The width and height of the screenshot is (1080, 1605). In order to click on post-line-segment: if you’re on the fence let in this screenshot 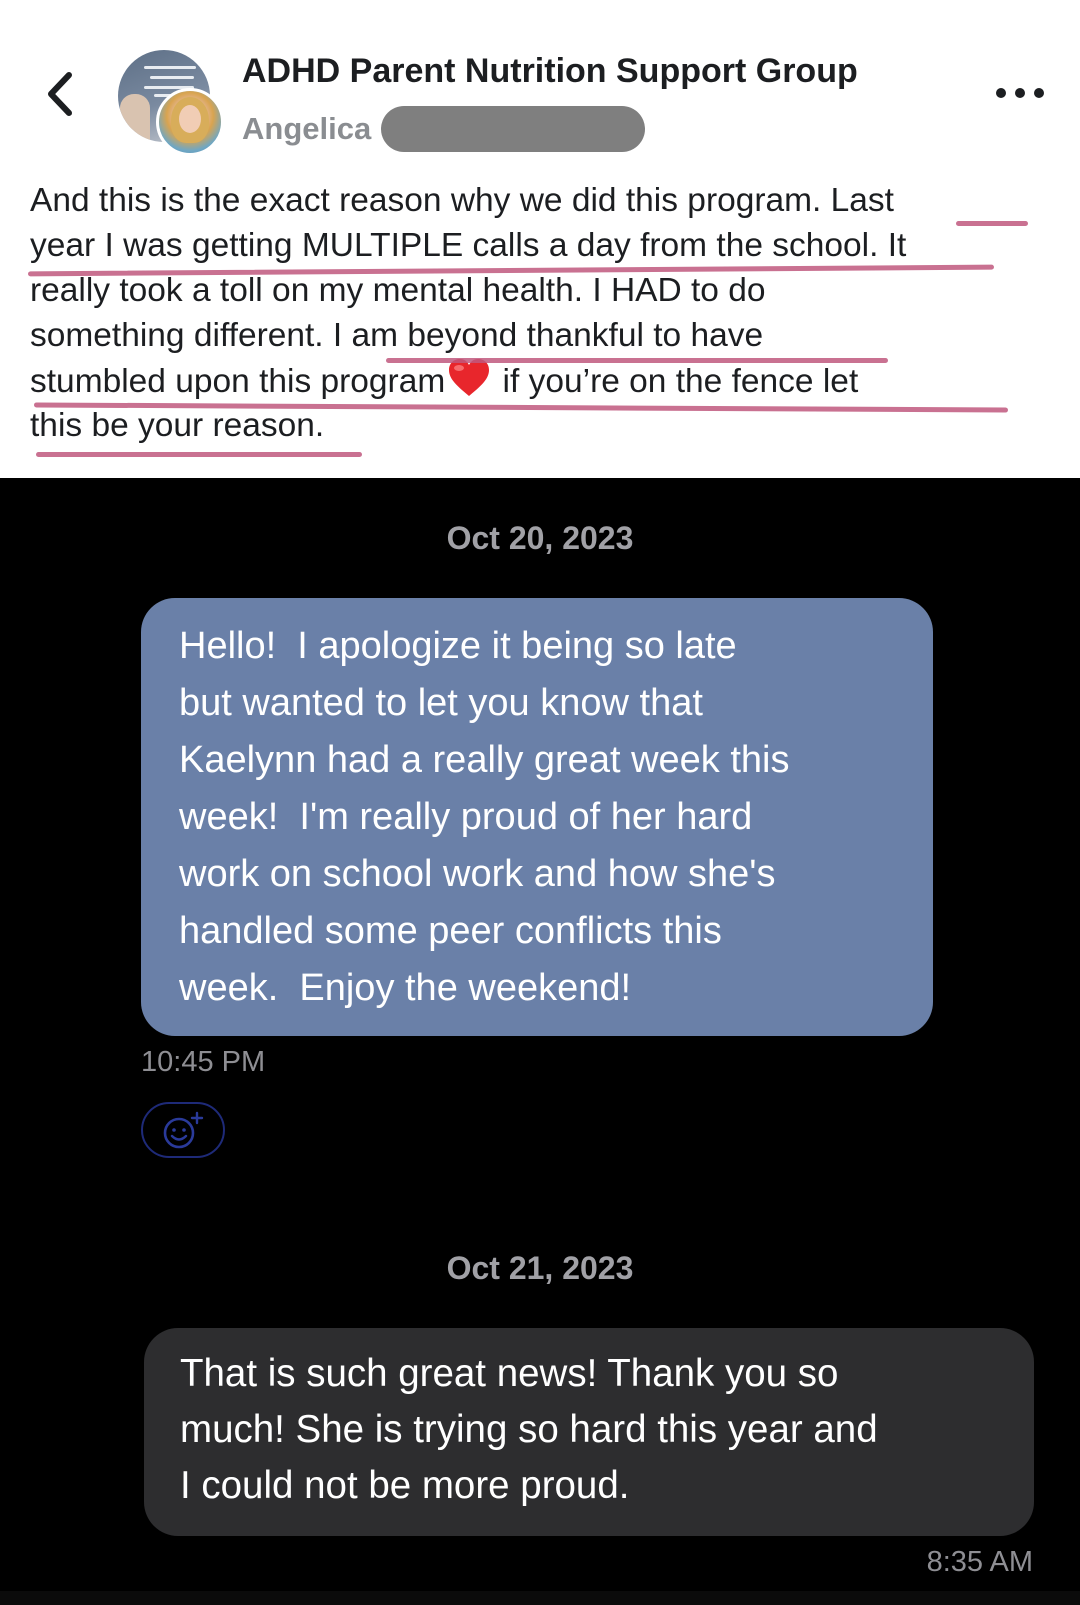, I will do `click(676, 381)`.